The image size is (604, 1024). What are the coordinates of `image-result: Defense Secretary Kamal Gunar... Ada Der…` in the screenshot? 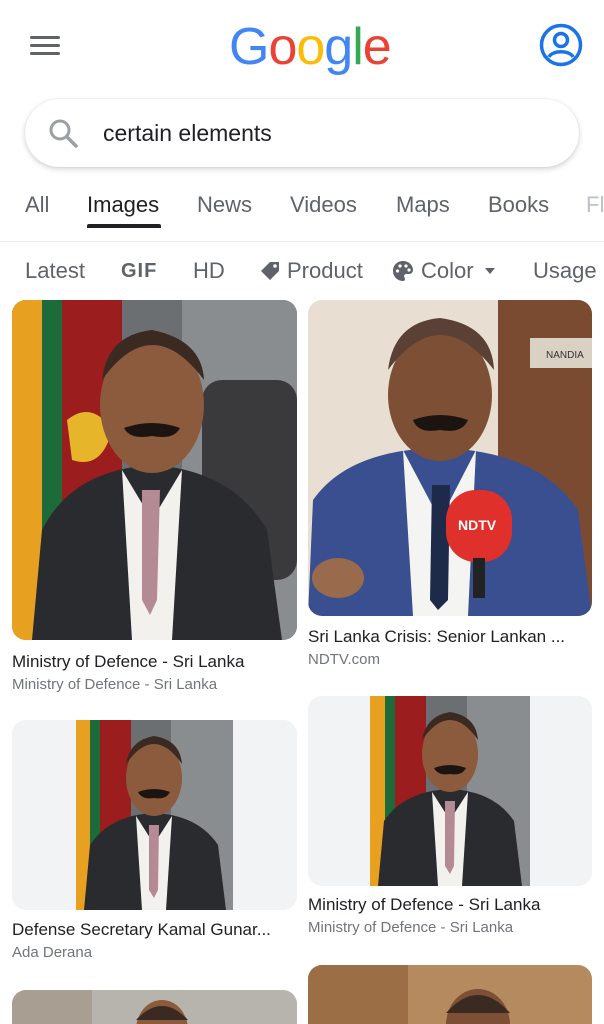 It's located at (154, 845).